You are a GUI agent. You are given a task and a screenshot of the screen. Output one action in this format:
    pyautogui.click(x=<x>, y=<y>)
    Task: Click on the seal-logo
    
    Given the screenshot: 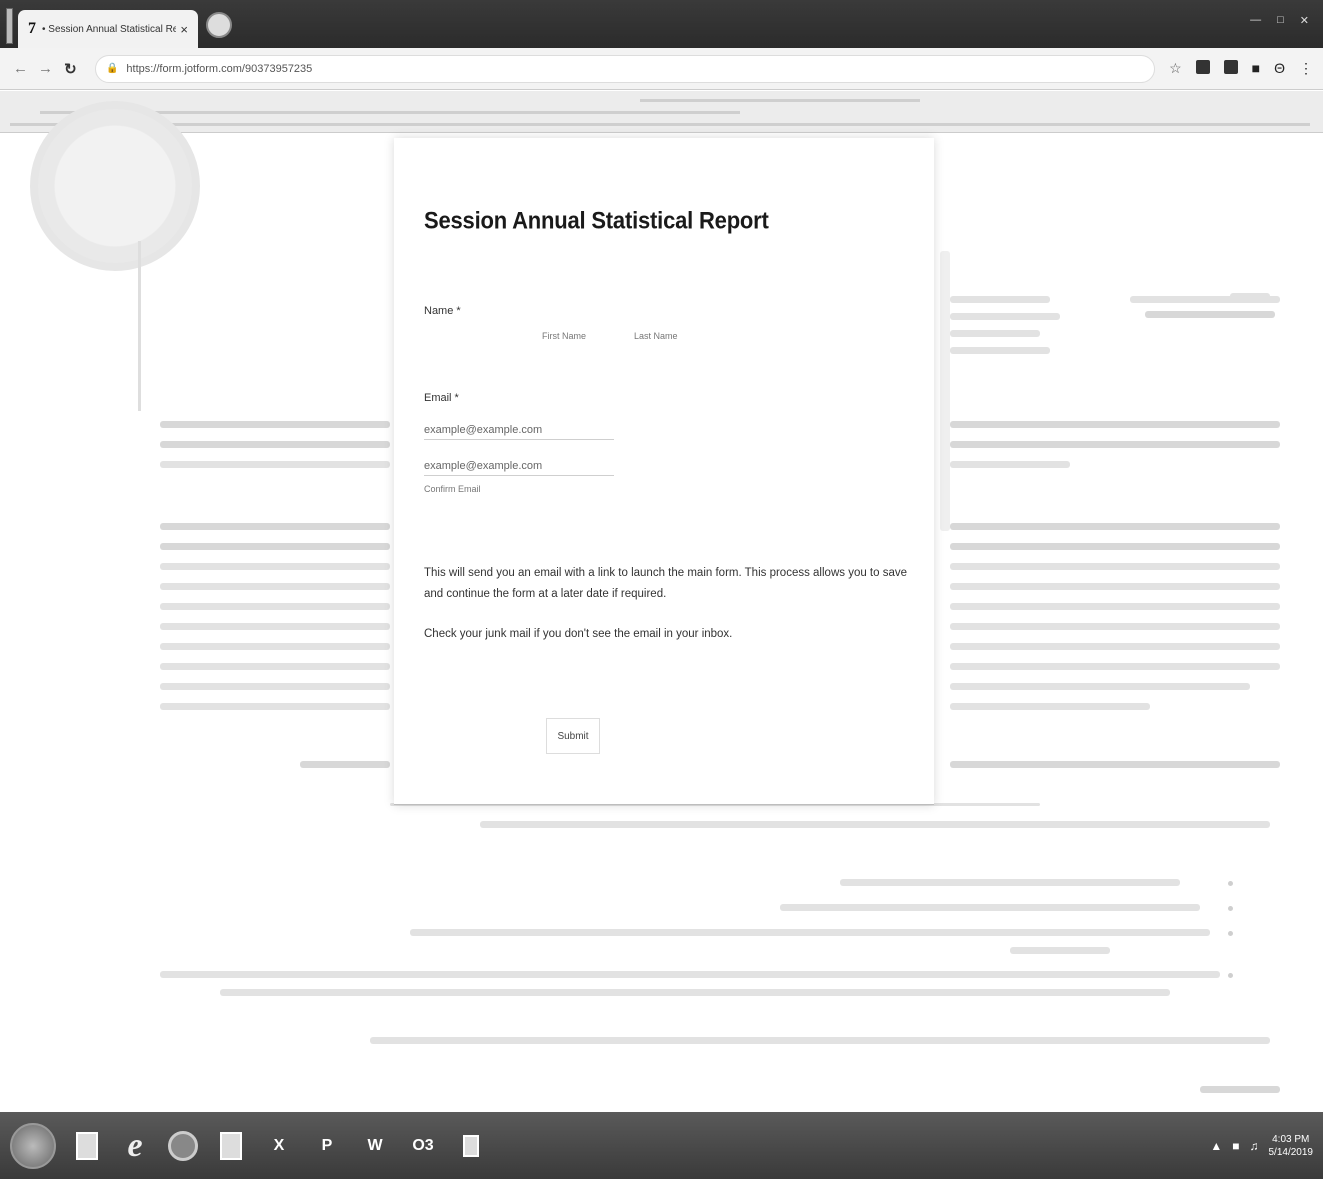 What is the action you would take?
    pyautogui.click(x=115, y=186)
    